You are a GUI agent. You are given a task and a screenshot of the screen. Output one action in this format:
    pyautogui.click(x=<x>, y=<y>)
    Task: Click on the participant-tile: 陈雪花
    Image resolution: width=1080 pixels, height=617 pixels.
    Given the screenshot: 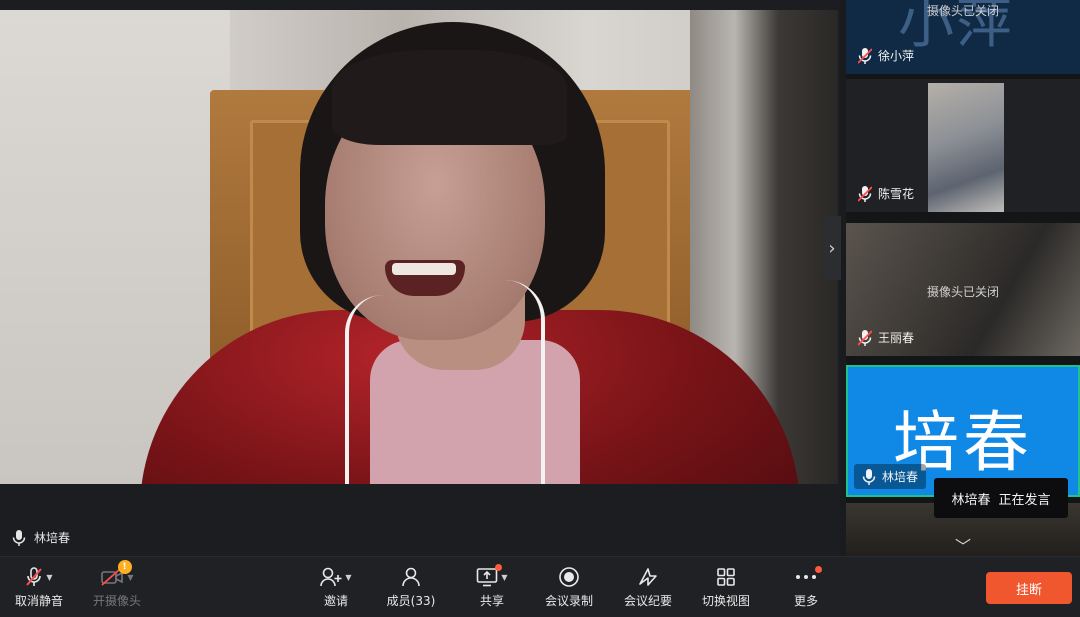 What is the action you would take?
    pyautogui.click(x=963, y=145)
    